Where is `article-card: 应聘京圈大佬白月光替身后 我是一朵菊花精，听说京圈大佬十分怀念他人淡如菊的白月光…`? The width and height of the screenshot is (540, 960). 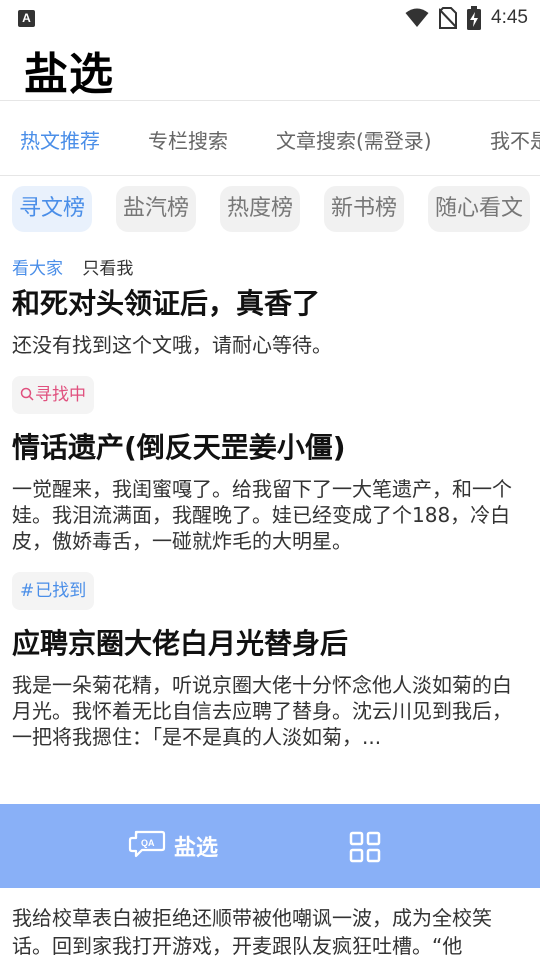
article-card: 应聘京圈大佬白月光替身后 我是一朵菊花精，听说京圈大佬十分怀念他人淡如菊的白月光… is located at coordinates (270, 686).